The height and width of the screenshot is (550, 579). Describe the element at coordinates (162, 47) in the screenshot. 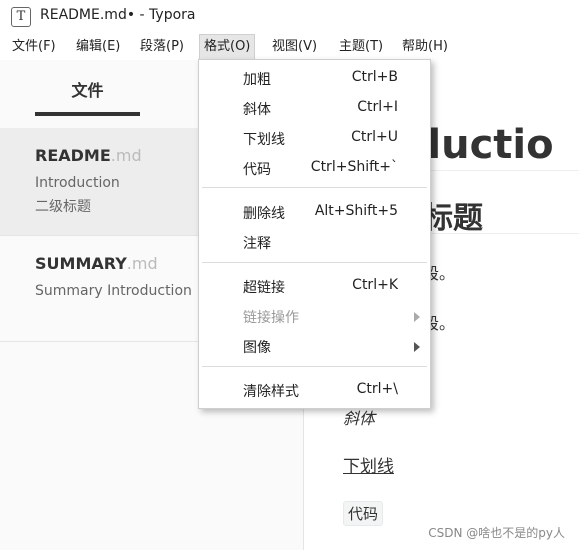

I see `menu-paragraph: 段落(P)` at that location.